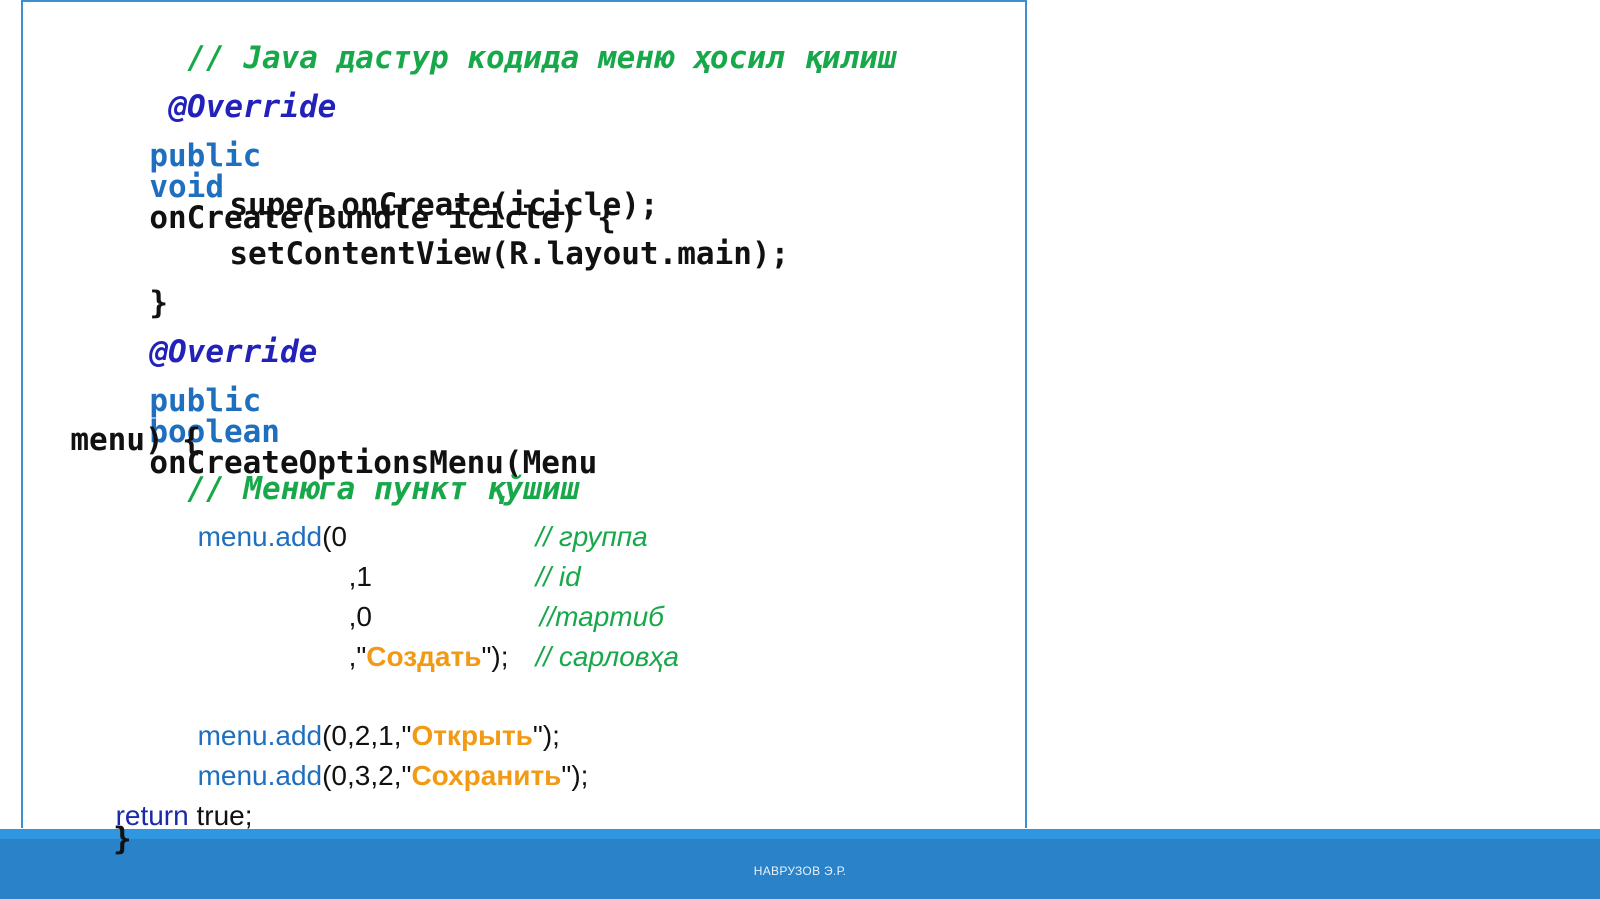  Describe the element at coordinates (800, 834) in the screenshot. I see `footer-accent` at that location.